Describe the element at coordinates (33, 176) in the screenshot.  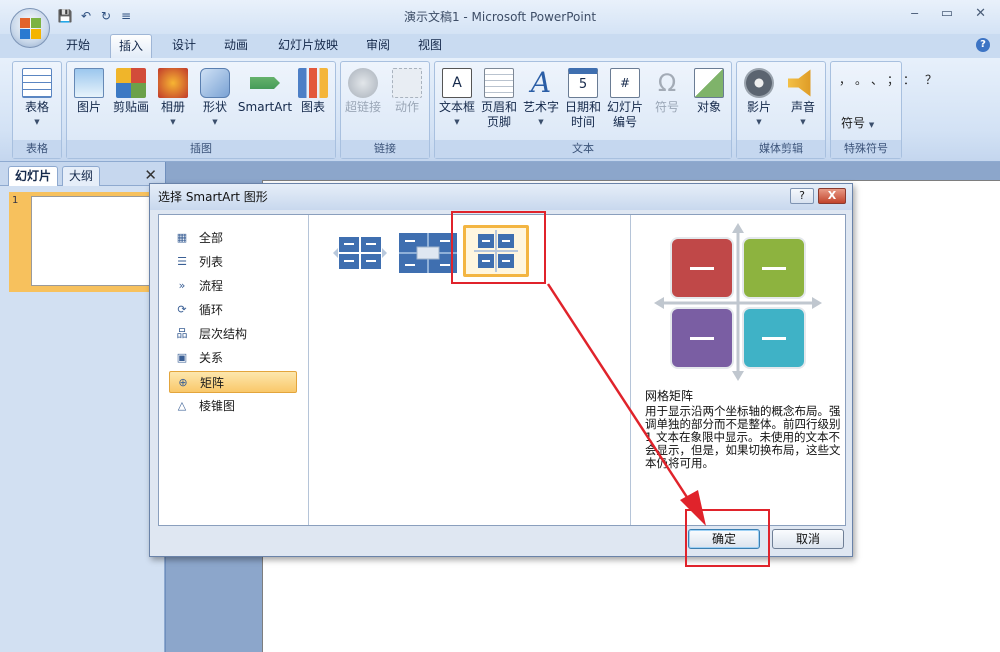
I see `tab-slides: 幻灯片` at that location.